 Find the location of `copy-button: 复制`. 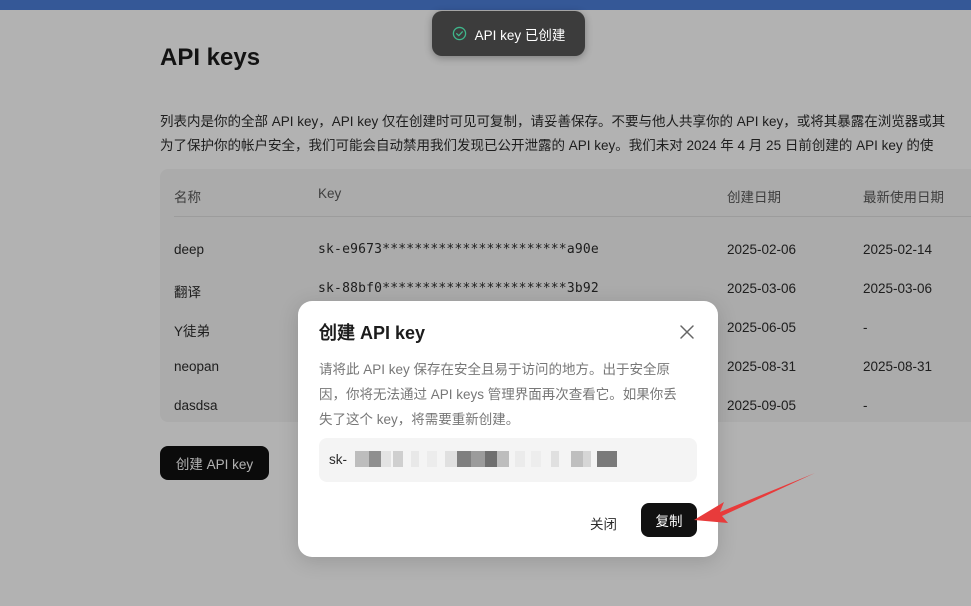

copy-button: 复制 is located at coordinates (669, 520).